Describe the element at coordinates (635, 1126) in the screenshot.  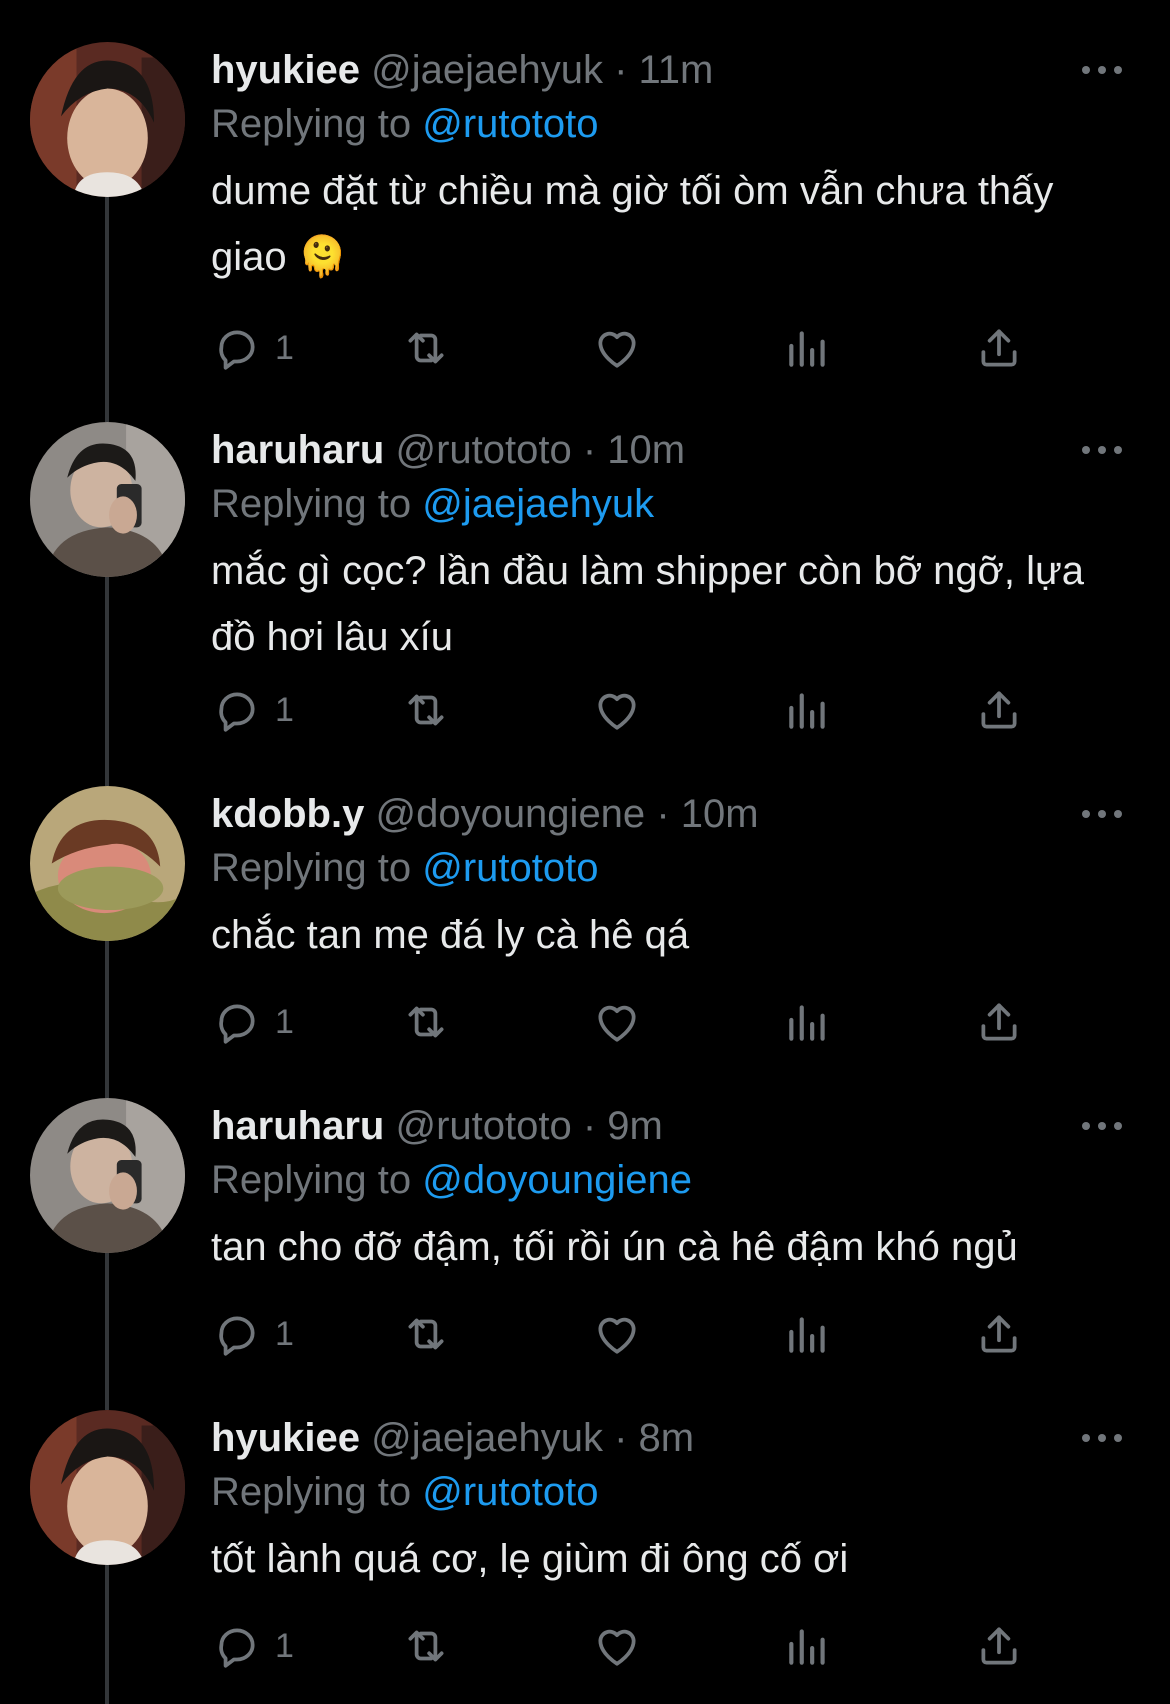
I see `timestamp: 9m` at that location.